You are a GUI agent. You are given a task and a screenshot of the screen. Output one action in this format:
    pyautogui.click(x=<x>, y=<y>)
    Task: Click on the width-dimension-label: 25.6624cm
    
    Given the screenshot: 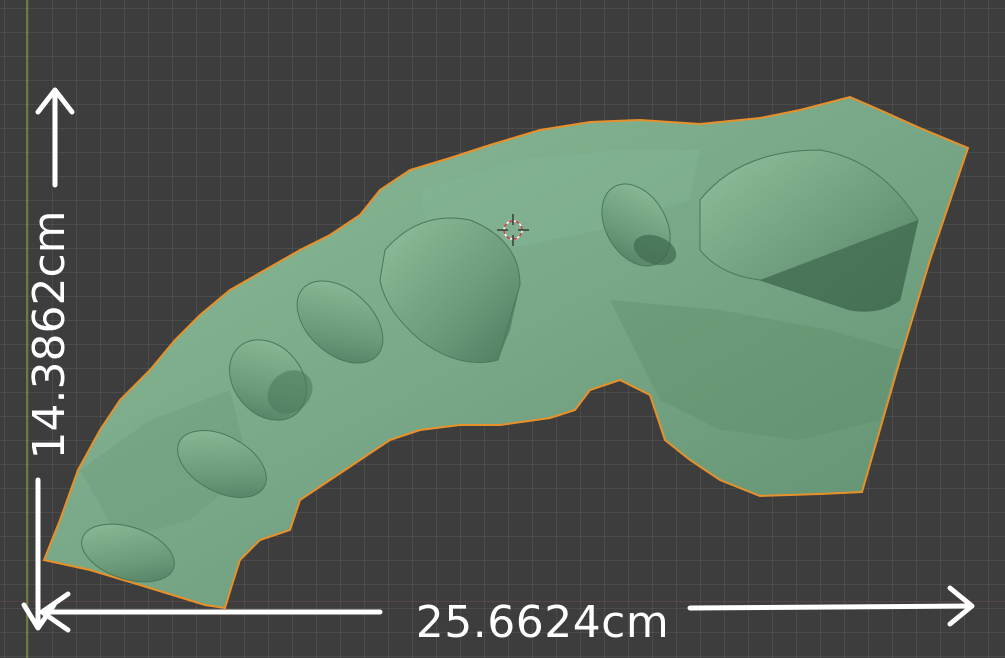 What is the action you would take?
    pyautogui.click(x=542, y=622)
    